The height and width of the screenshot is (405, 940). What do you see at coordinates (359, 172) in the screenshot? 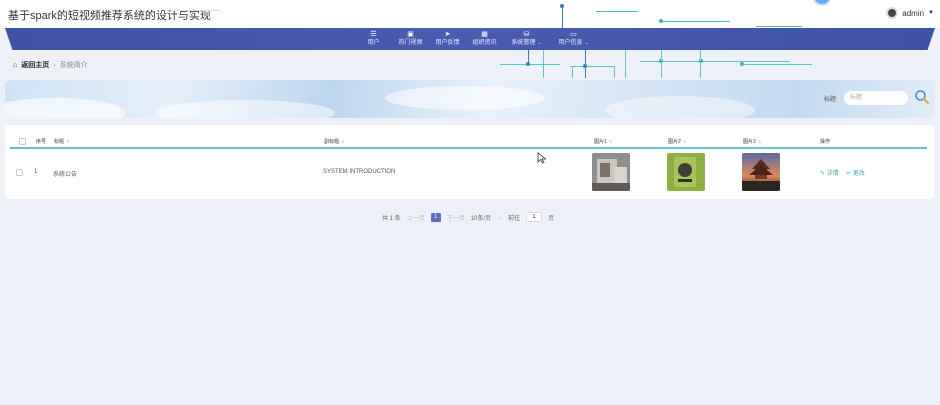
I see `row-subtitle: SYSTEM INTRODUCTION` at bounding box center [359, 172].